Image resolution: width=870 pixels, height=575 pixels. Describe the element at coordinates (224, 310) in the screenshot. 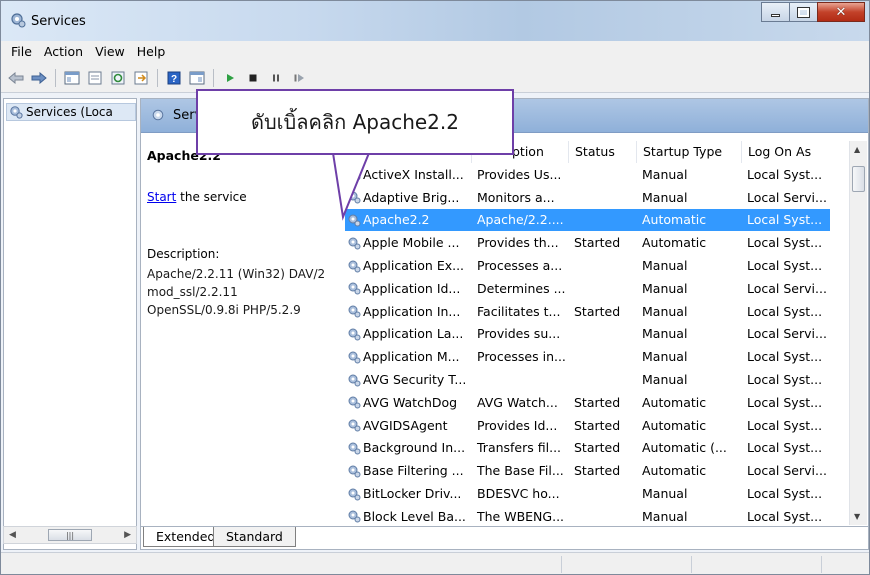

I see `description-line: OpenSSL/0.9.8i PHP/5.2.9` at that location.